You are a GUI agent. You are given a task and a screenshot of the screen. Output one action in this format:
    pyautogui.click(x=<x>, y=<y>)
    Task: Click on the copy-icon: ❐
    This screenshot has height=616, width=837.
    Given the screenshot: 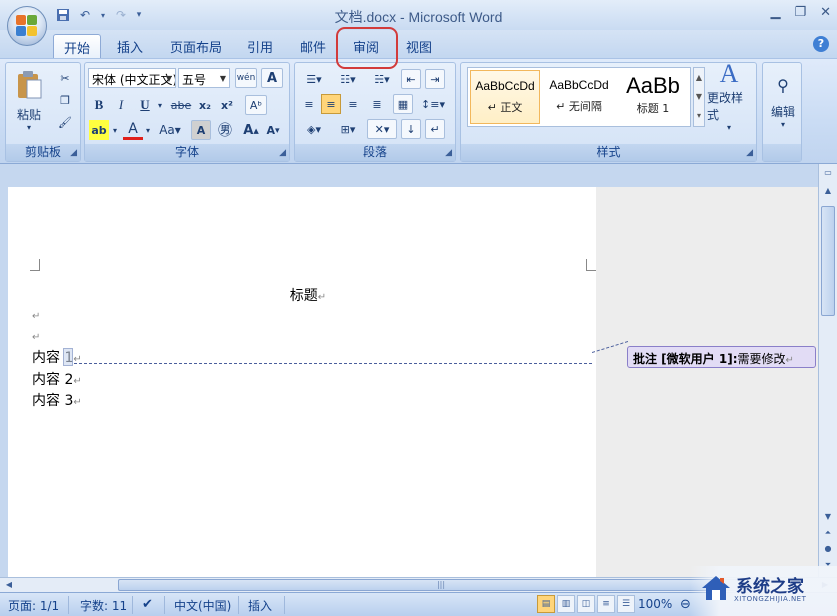 What is the action you would take?
    pyautogui.click(x=65, y=100)
    